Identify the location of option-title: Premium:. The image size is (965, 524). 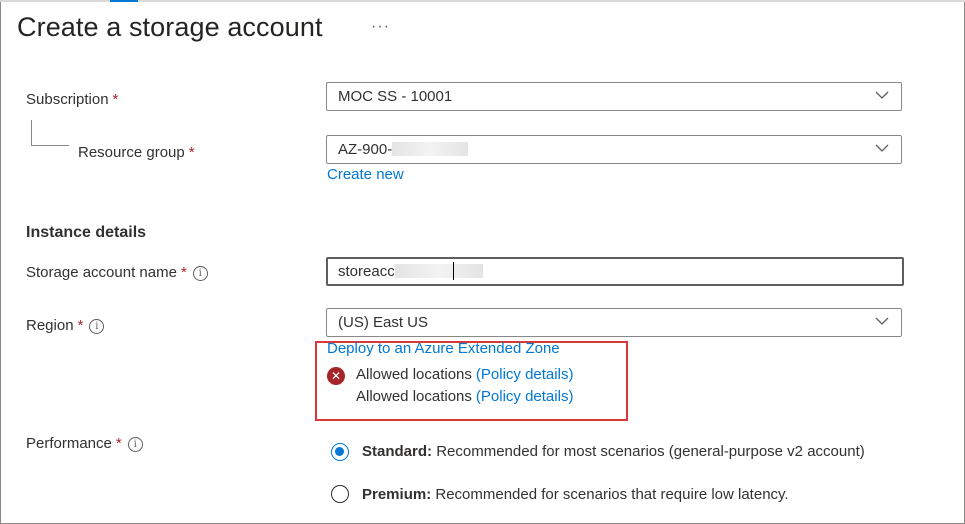
(397, 494).